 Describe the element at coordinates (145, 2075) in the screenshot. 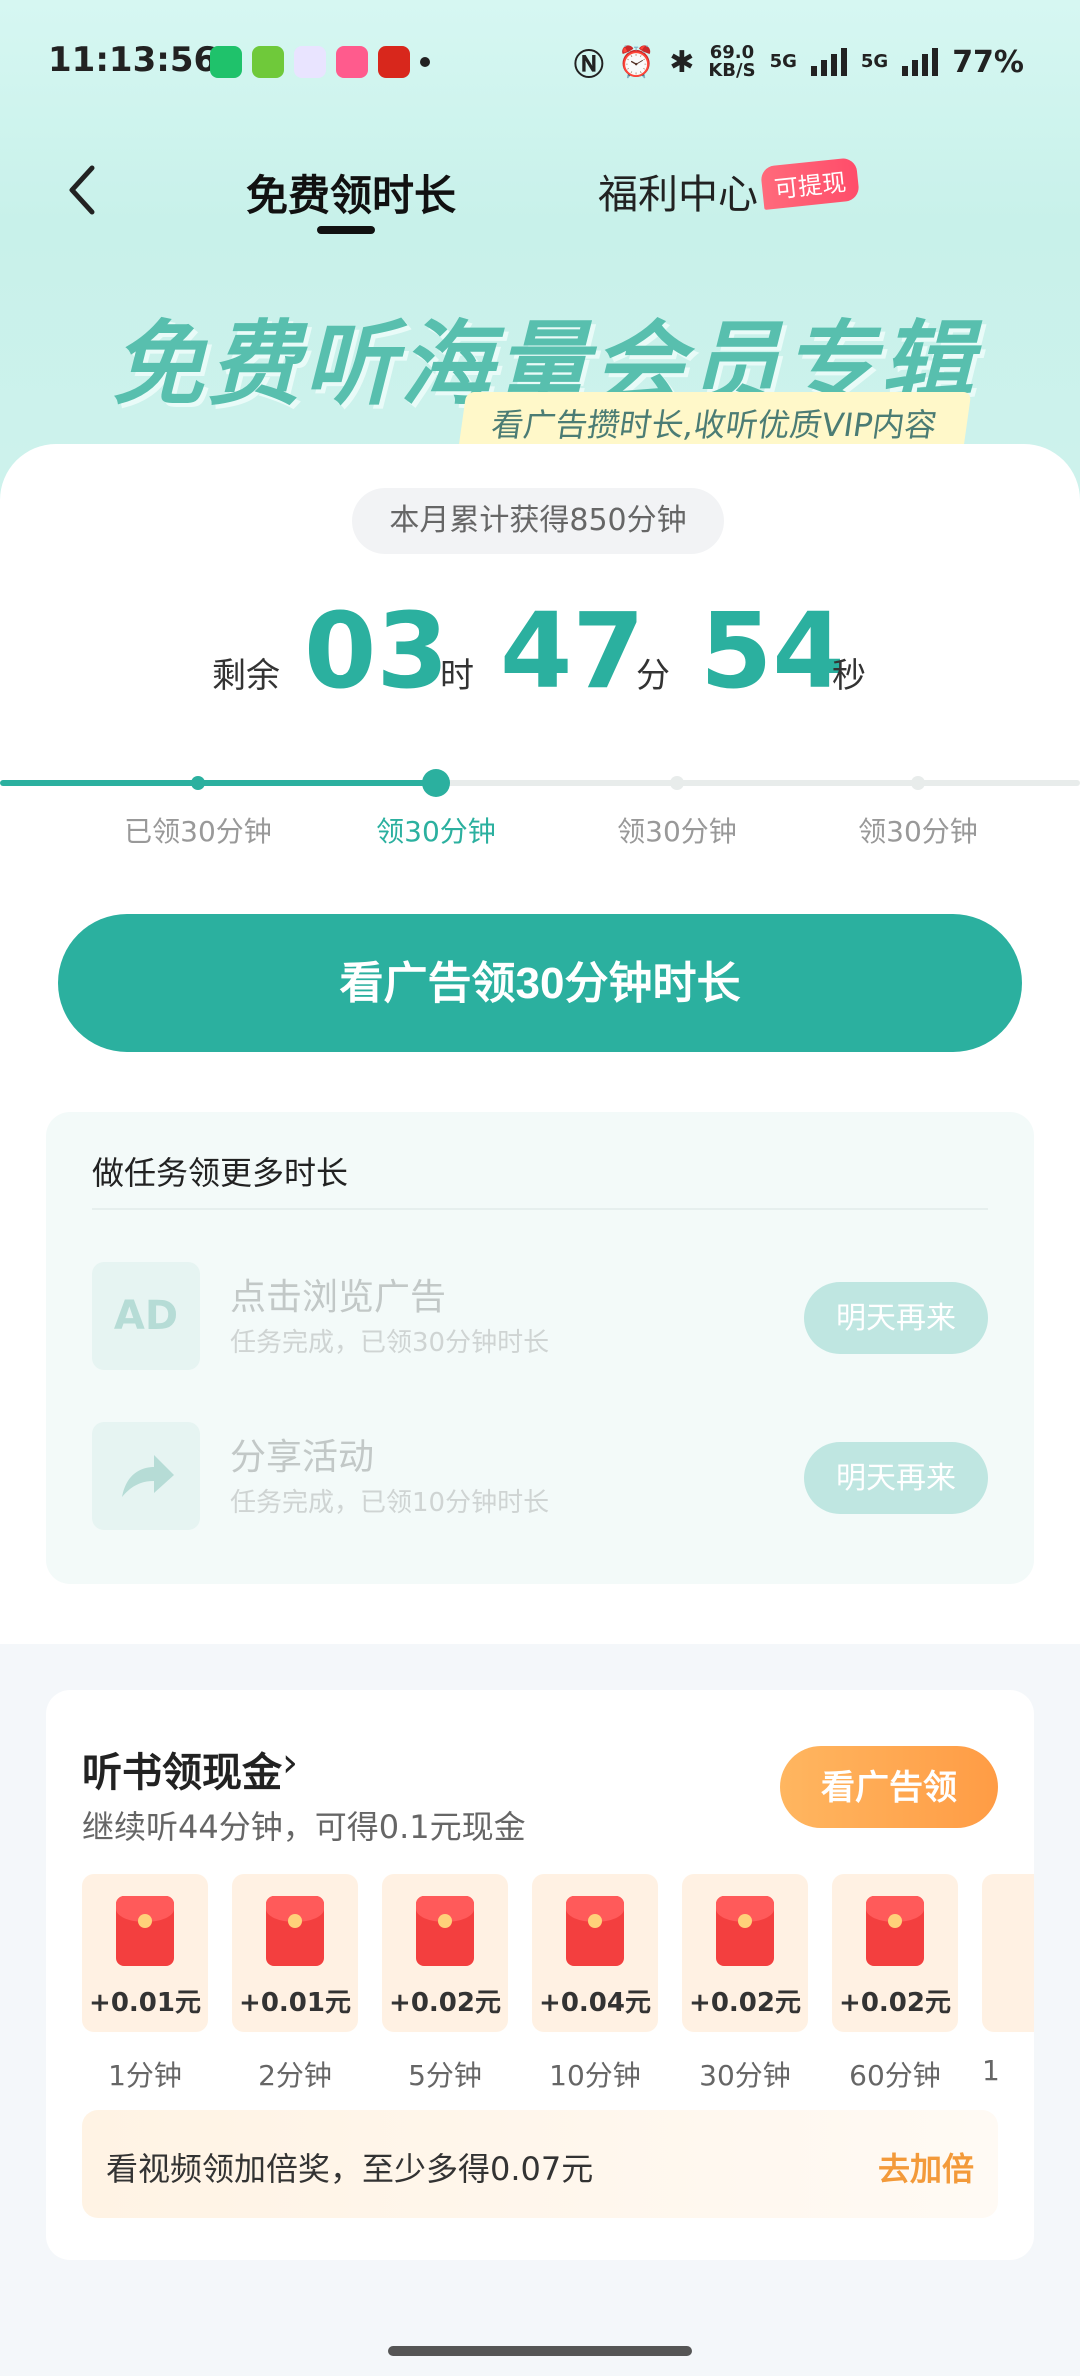

I see `reward-minutes: 1分钟` at that location.